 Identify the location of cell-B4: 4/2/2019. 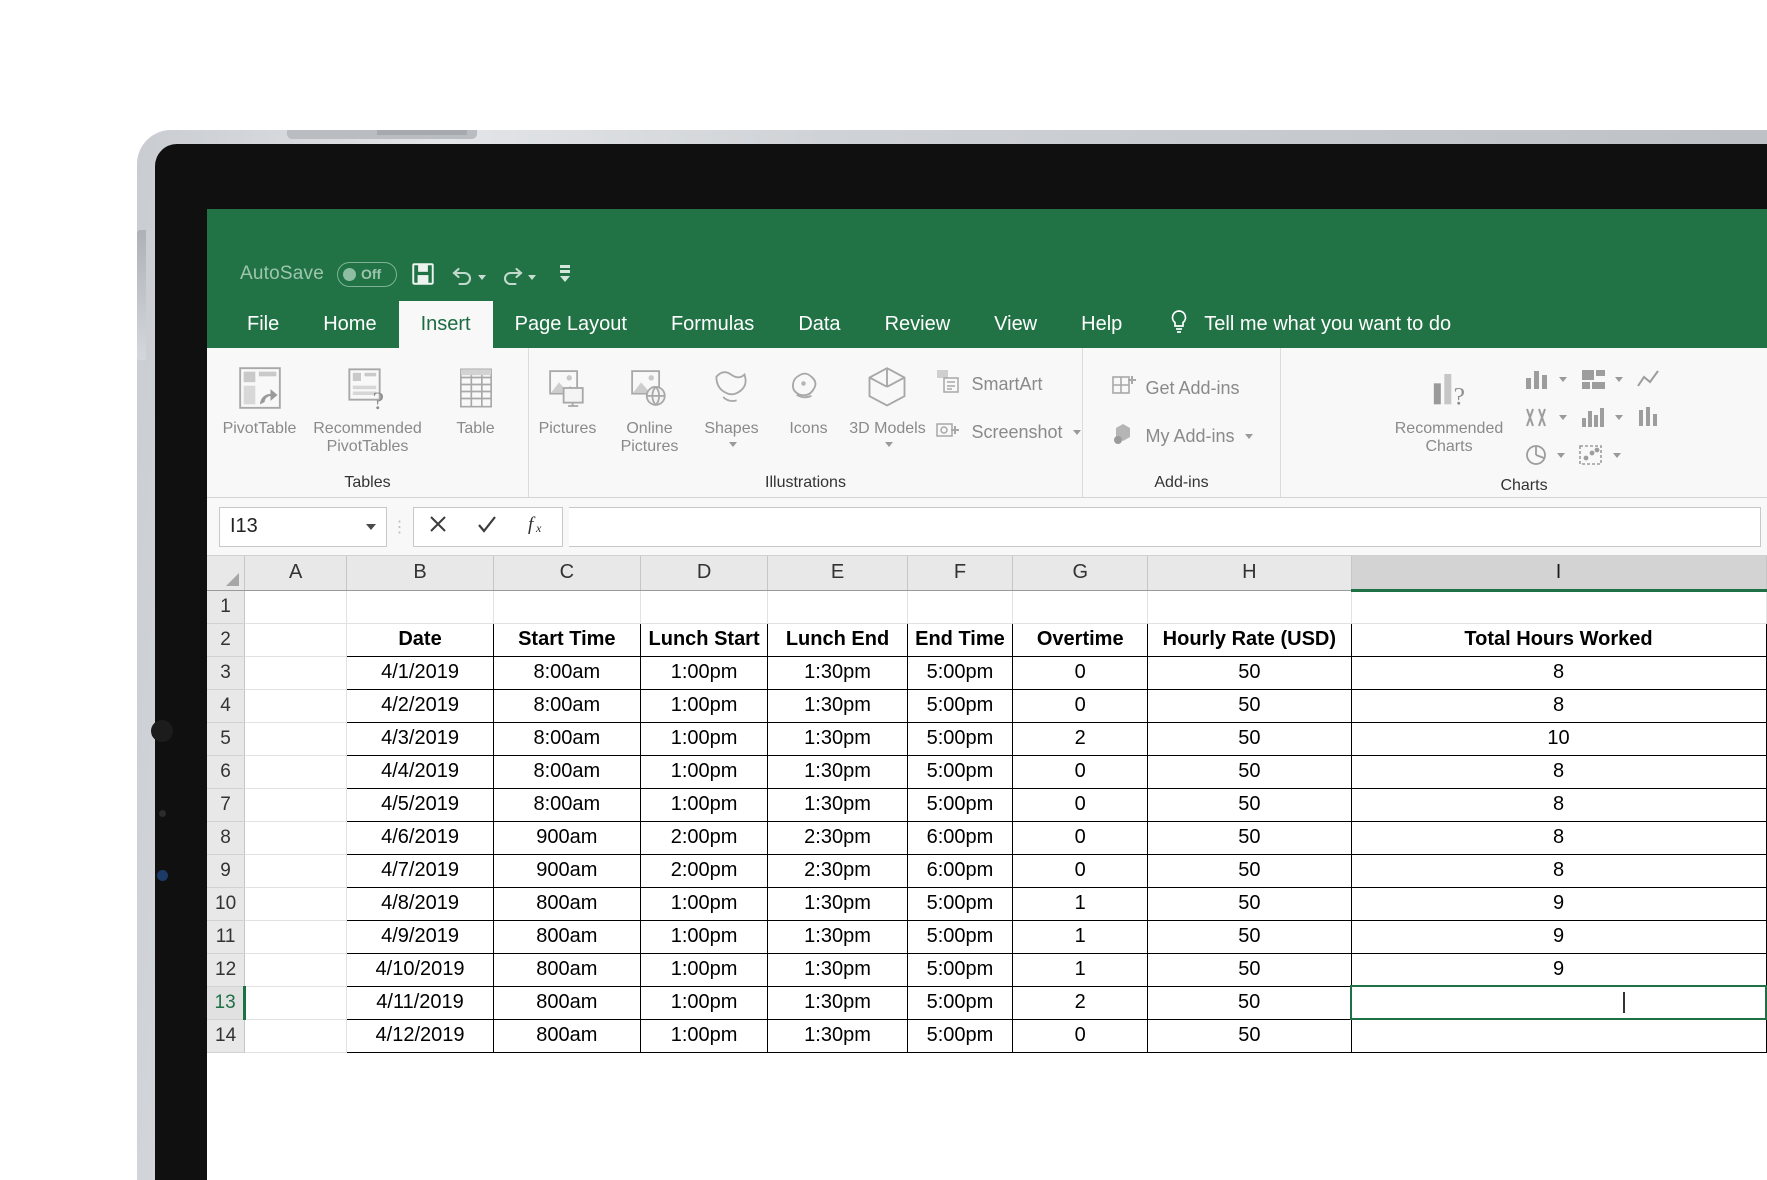
(420, 705).